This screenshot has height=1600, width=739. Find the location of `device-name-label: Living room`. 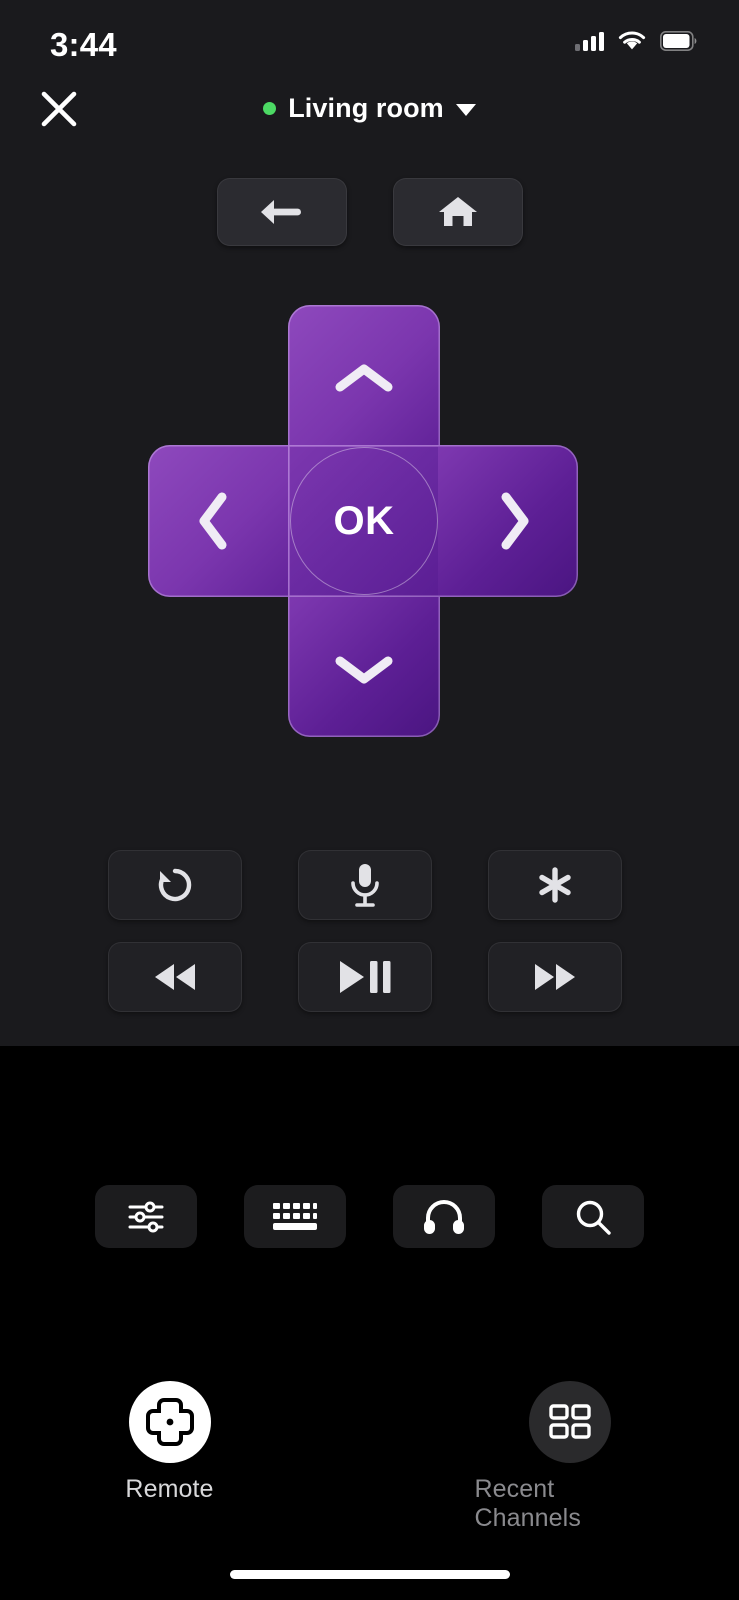

device-name-label: Living room is located at coordinates (366, 107).